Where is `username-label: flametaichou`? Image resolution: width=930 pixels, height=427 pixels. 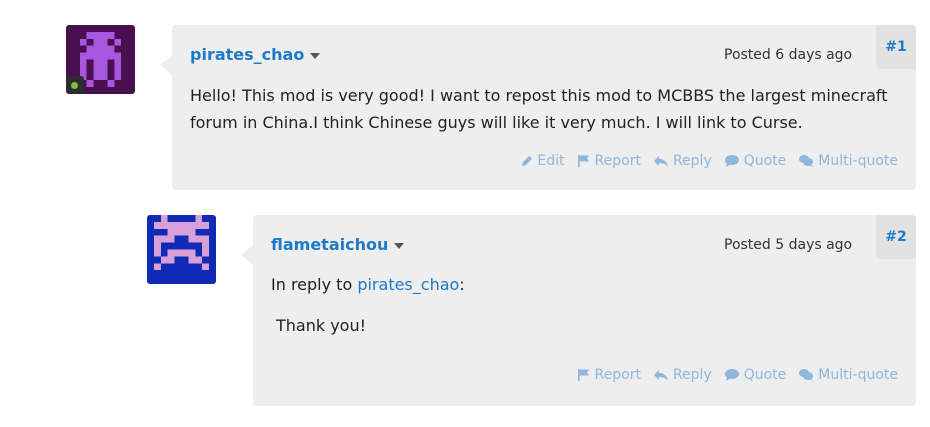 username-label: flametaichou is located at coordinates (329, 244).